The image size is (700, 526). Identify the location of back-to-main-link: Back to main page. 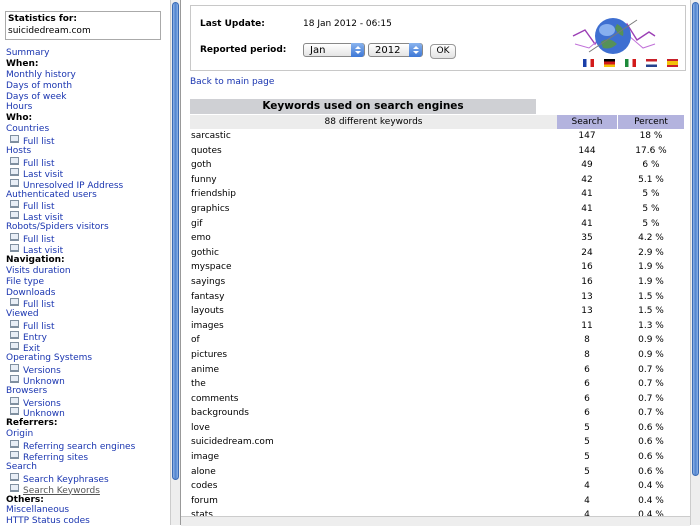
(232, 82).